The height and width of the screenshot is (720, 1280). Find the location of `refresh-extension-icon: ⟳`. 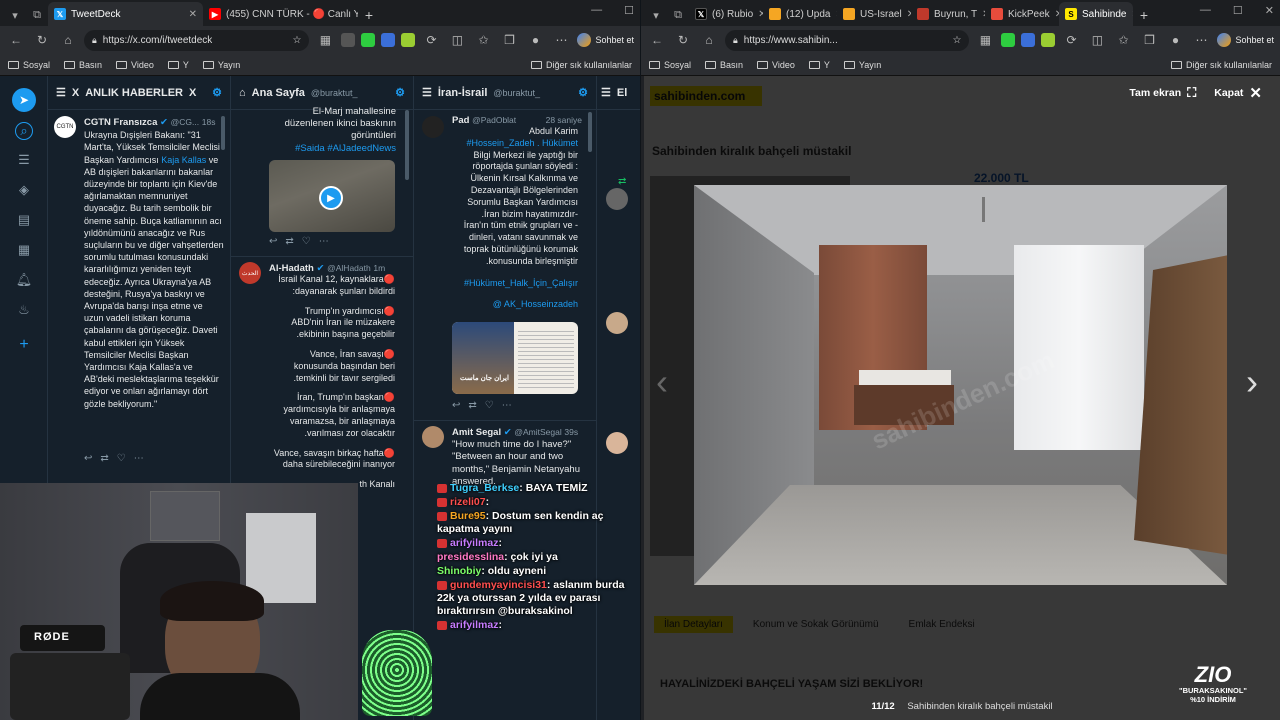

refresh-extension-icon: ⟳ is located at coordinates (1071, 40).